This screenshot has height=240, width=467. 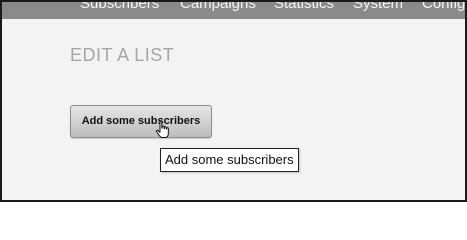 What do you see at coordinates (119, 7) in the screenshot?
I see `nav-item-subscribers: Subscribers` at bounding box center [119, 7].